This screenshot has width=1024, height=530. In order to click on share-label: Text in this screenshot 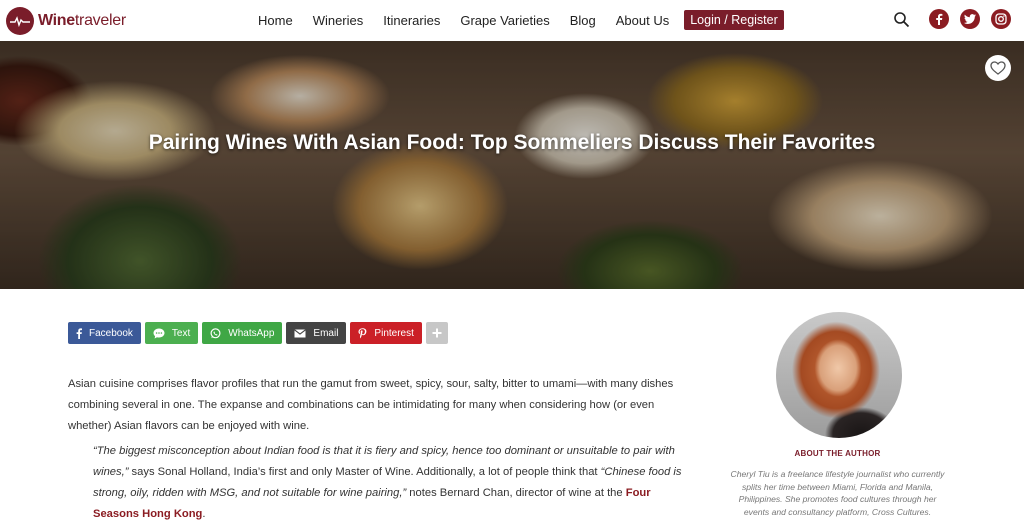, I will do `click(181, 333)`.